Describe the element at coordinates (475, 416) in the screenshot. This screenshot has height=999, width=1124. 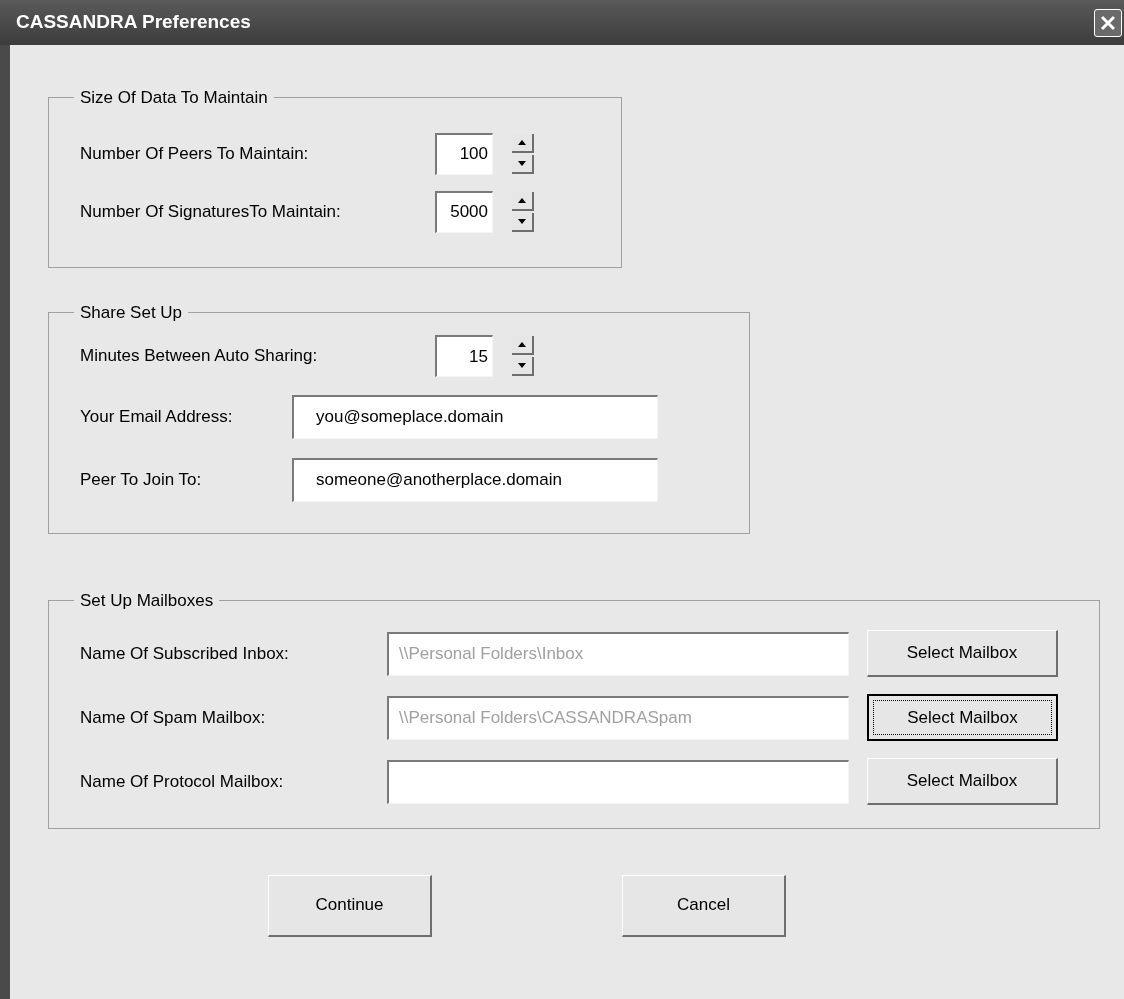
I see `text-field: you@someplace.domain` at that location.